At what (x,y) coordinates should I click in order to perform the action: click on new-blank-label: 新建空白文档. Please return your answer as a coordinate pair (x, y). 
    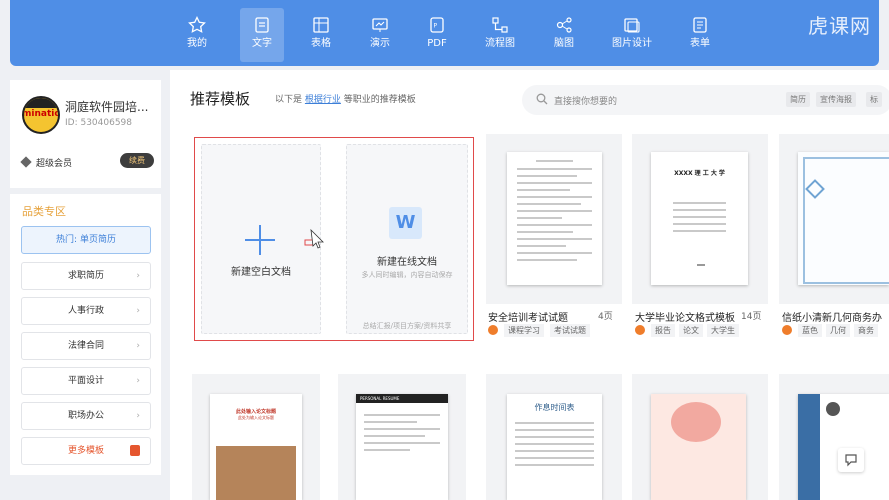
    Looking at the image, I should click on (261, 272).